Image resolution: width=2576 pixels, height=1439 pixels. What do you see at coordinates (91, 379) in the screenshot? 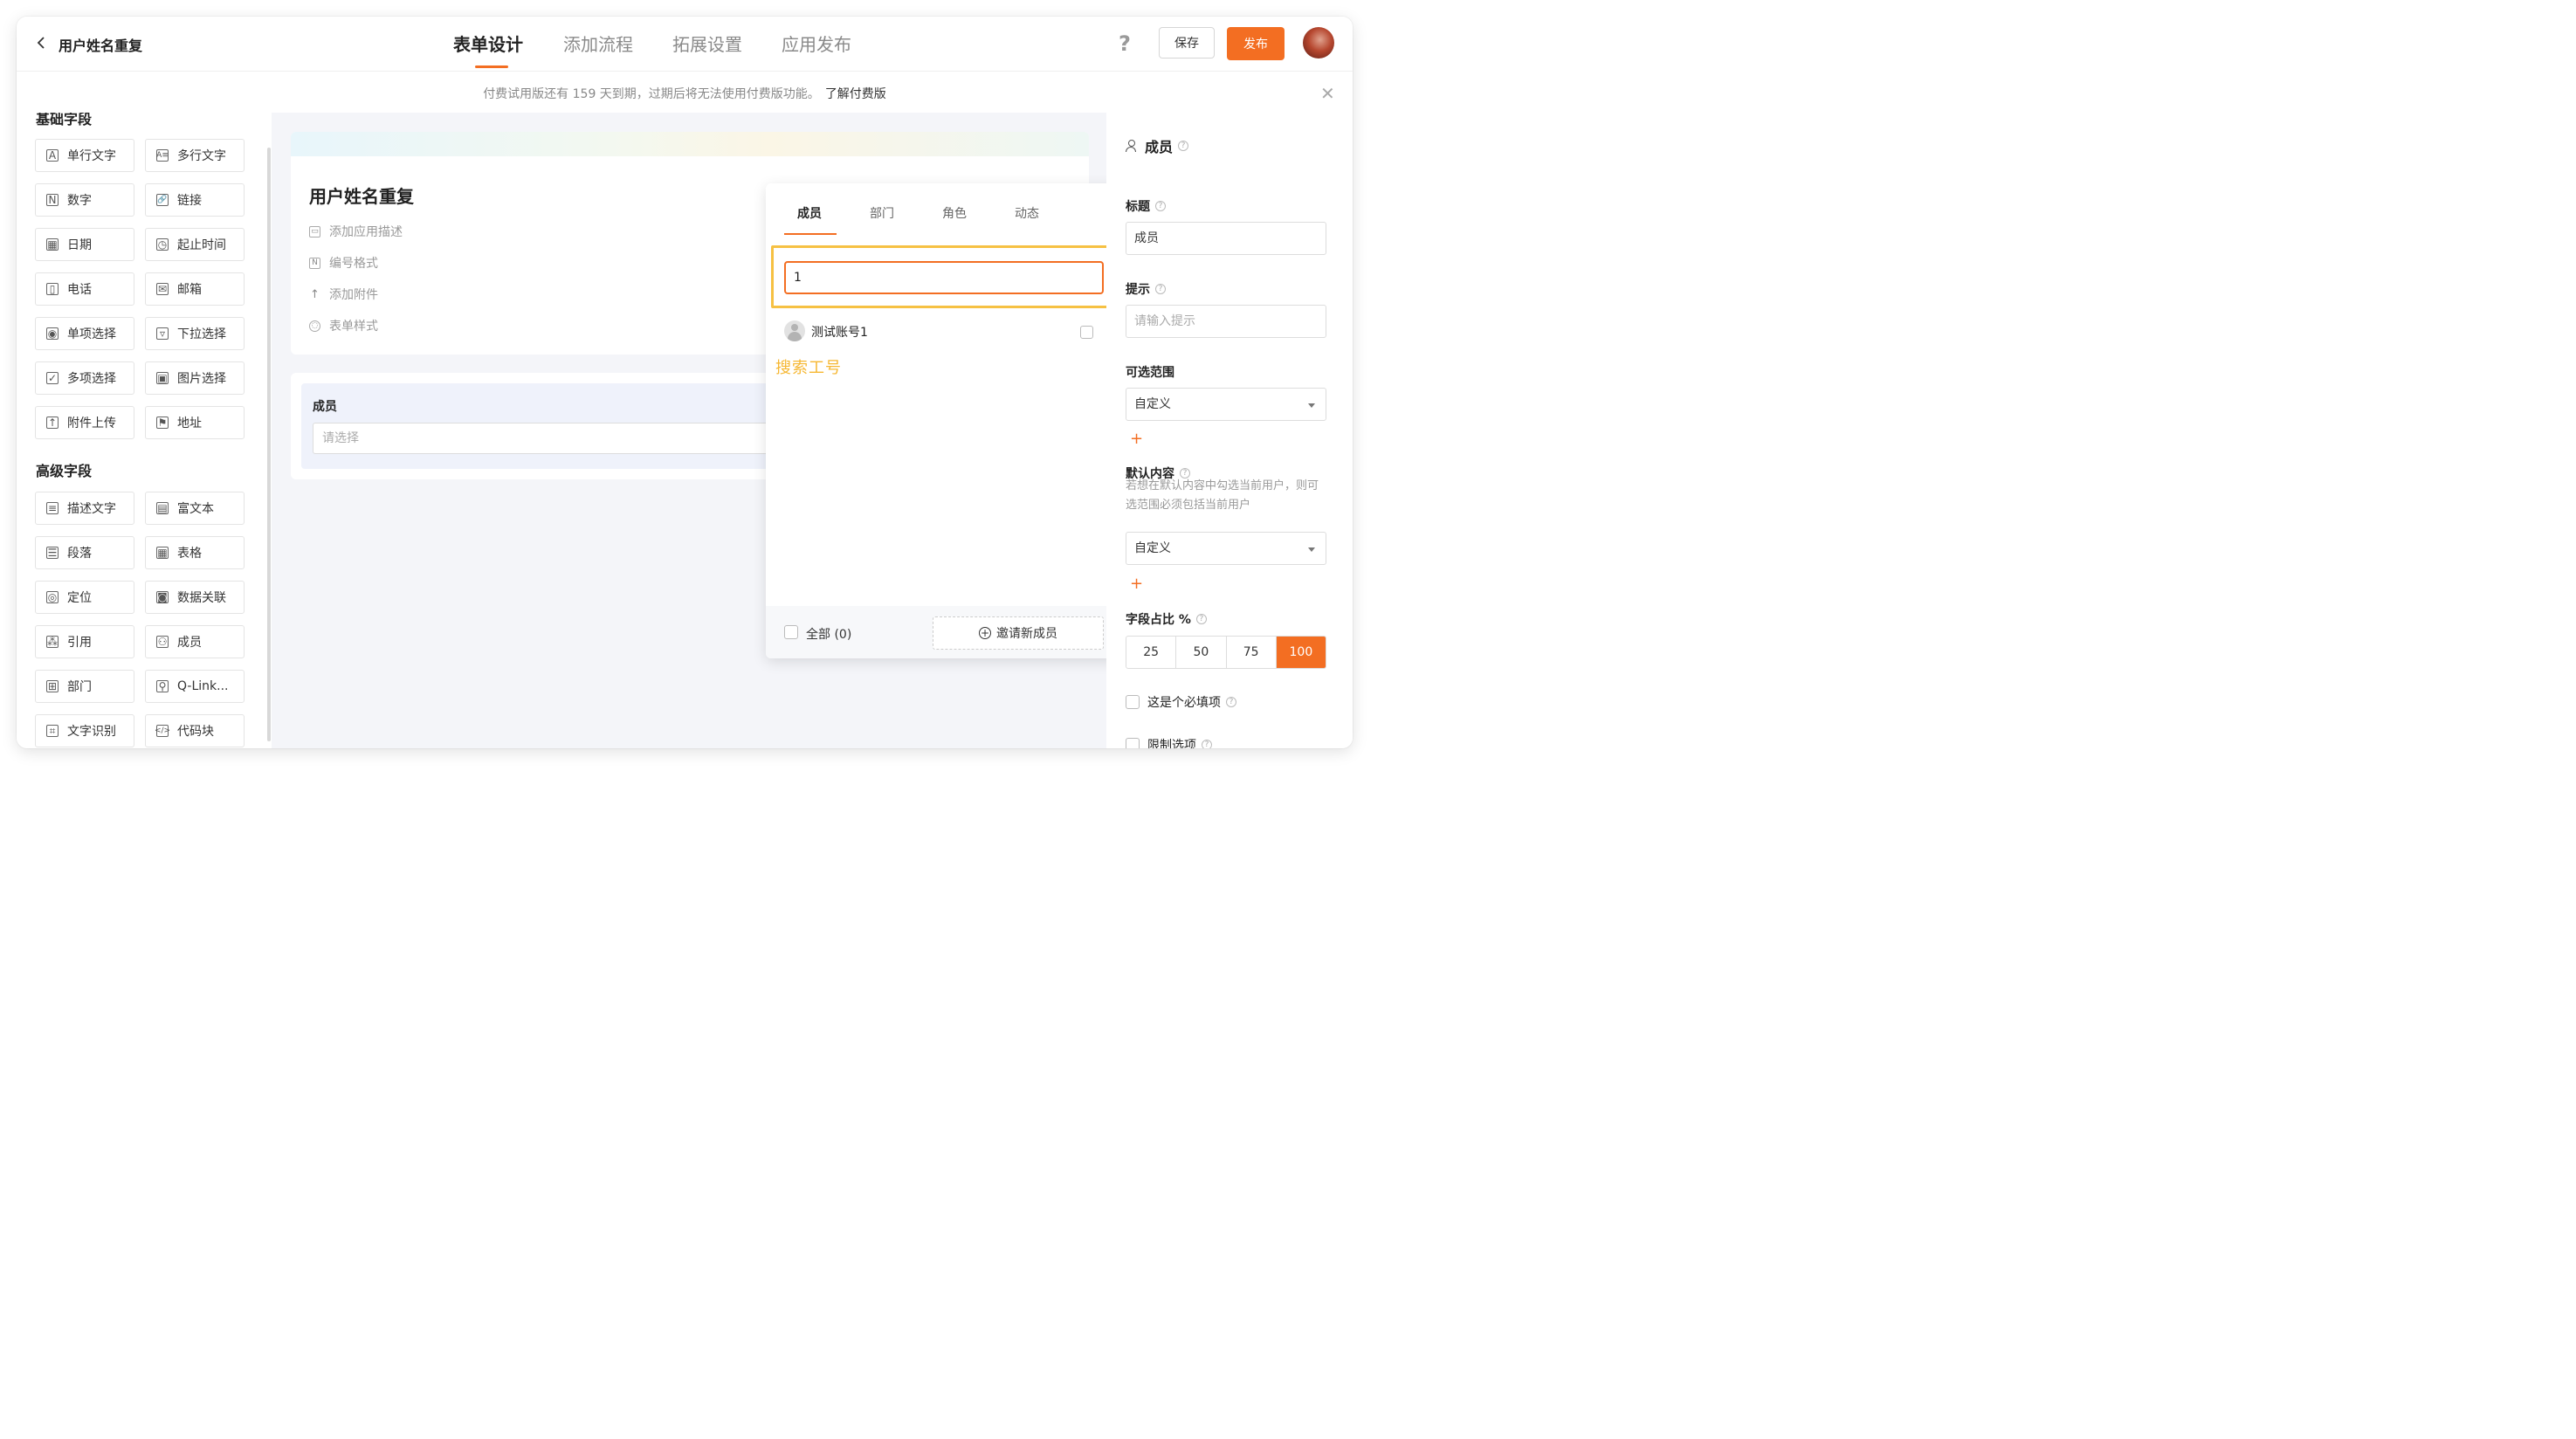
I see `field-label: 多项选择` at bounding box center [91, 379].